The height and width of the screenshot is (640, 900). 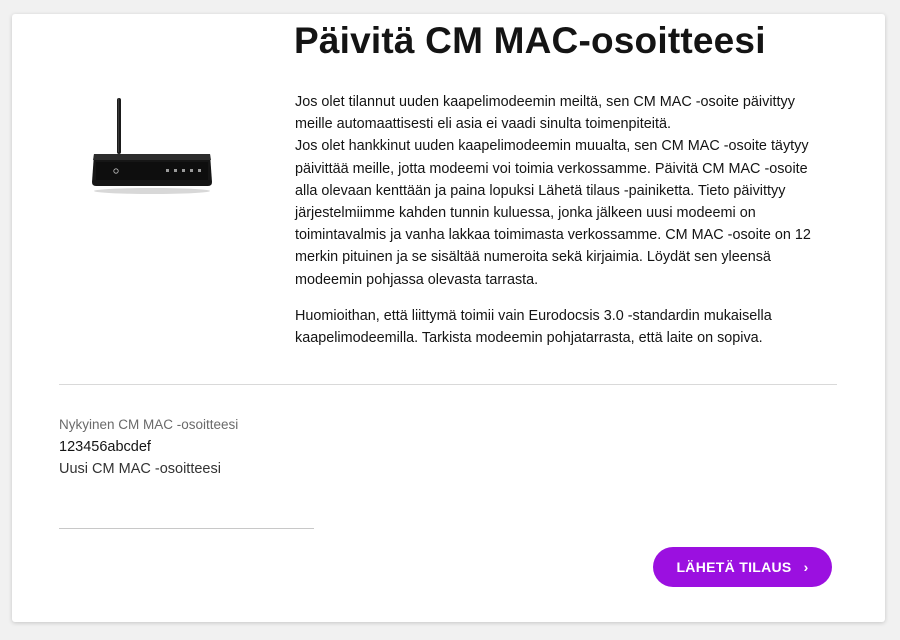 I want to click on submit-order-button: LÄHETÄ TILAUS ›, so click(x=742, y=567).